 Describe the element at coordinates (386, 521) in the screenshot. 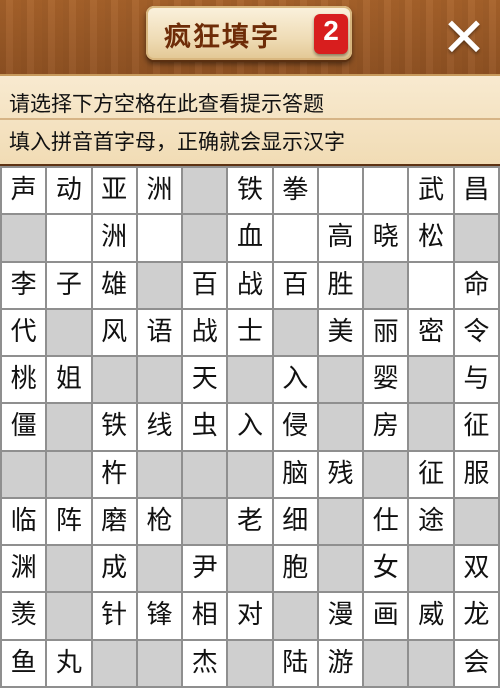

I see `crossword-cell: 仕` at that location.